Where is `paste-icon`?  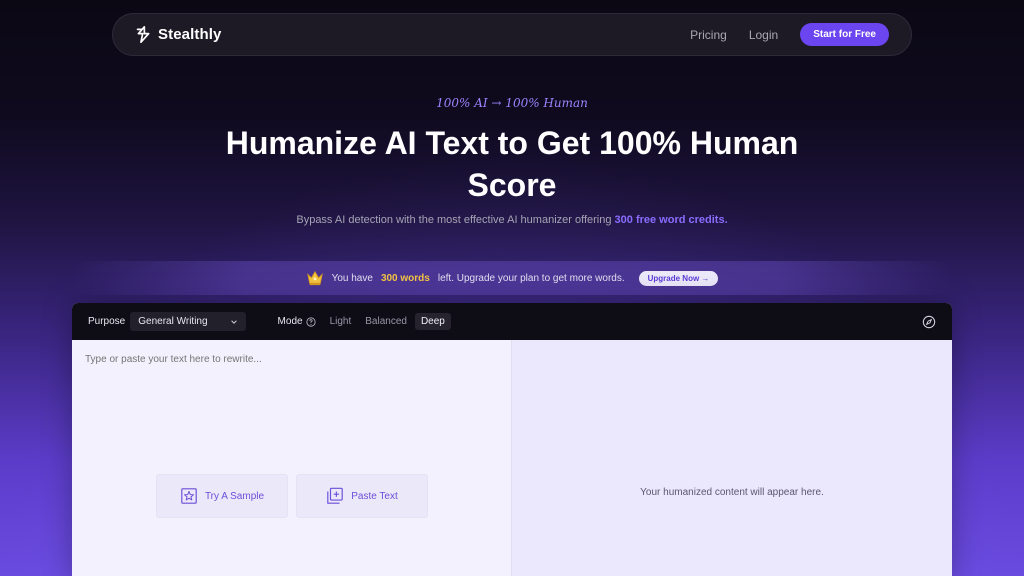
paste-icon is located at coordinates (335, 495).